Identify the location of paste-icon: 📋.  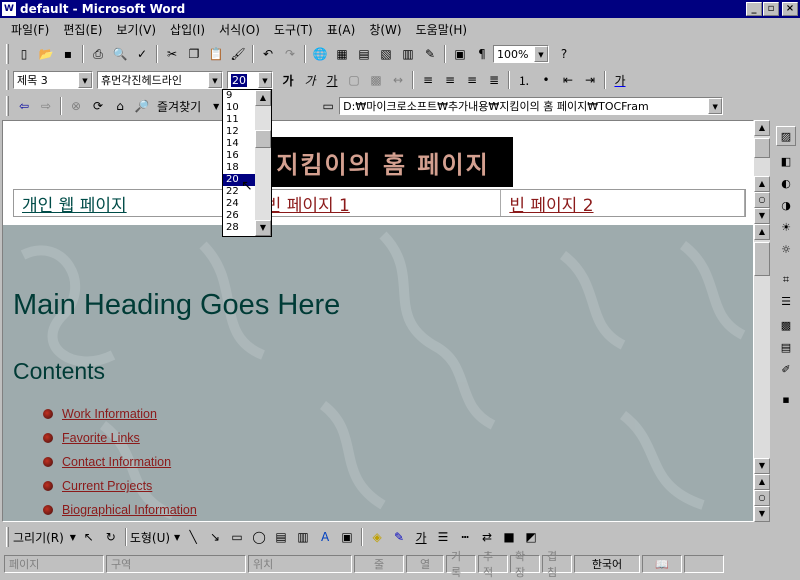
(216, 54).